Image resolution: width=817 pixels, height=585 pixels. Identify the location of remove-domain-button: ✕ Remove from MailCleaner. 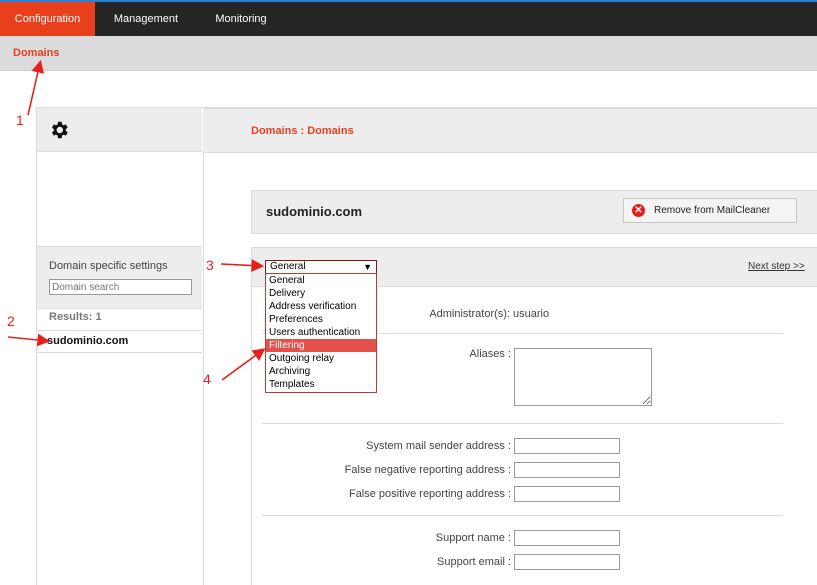
(710, 210).